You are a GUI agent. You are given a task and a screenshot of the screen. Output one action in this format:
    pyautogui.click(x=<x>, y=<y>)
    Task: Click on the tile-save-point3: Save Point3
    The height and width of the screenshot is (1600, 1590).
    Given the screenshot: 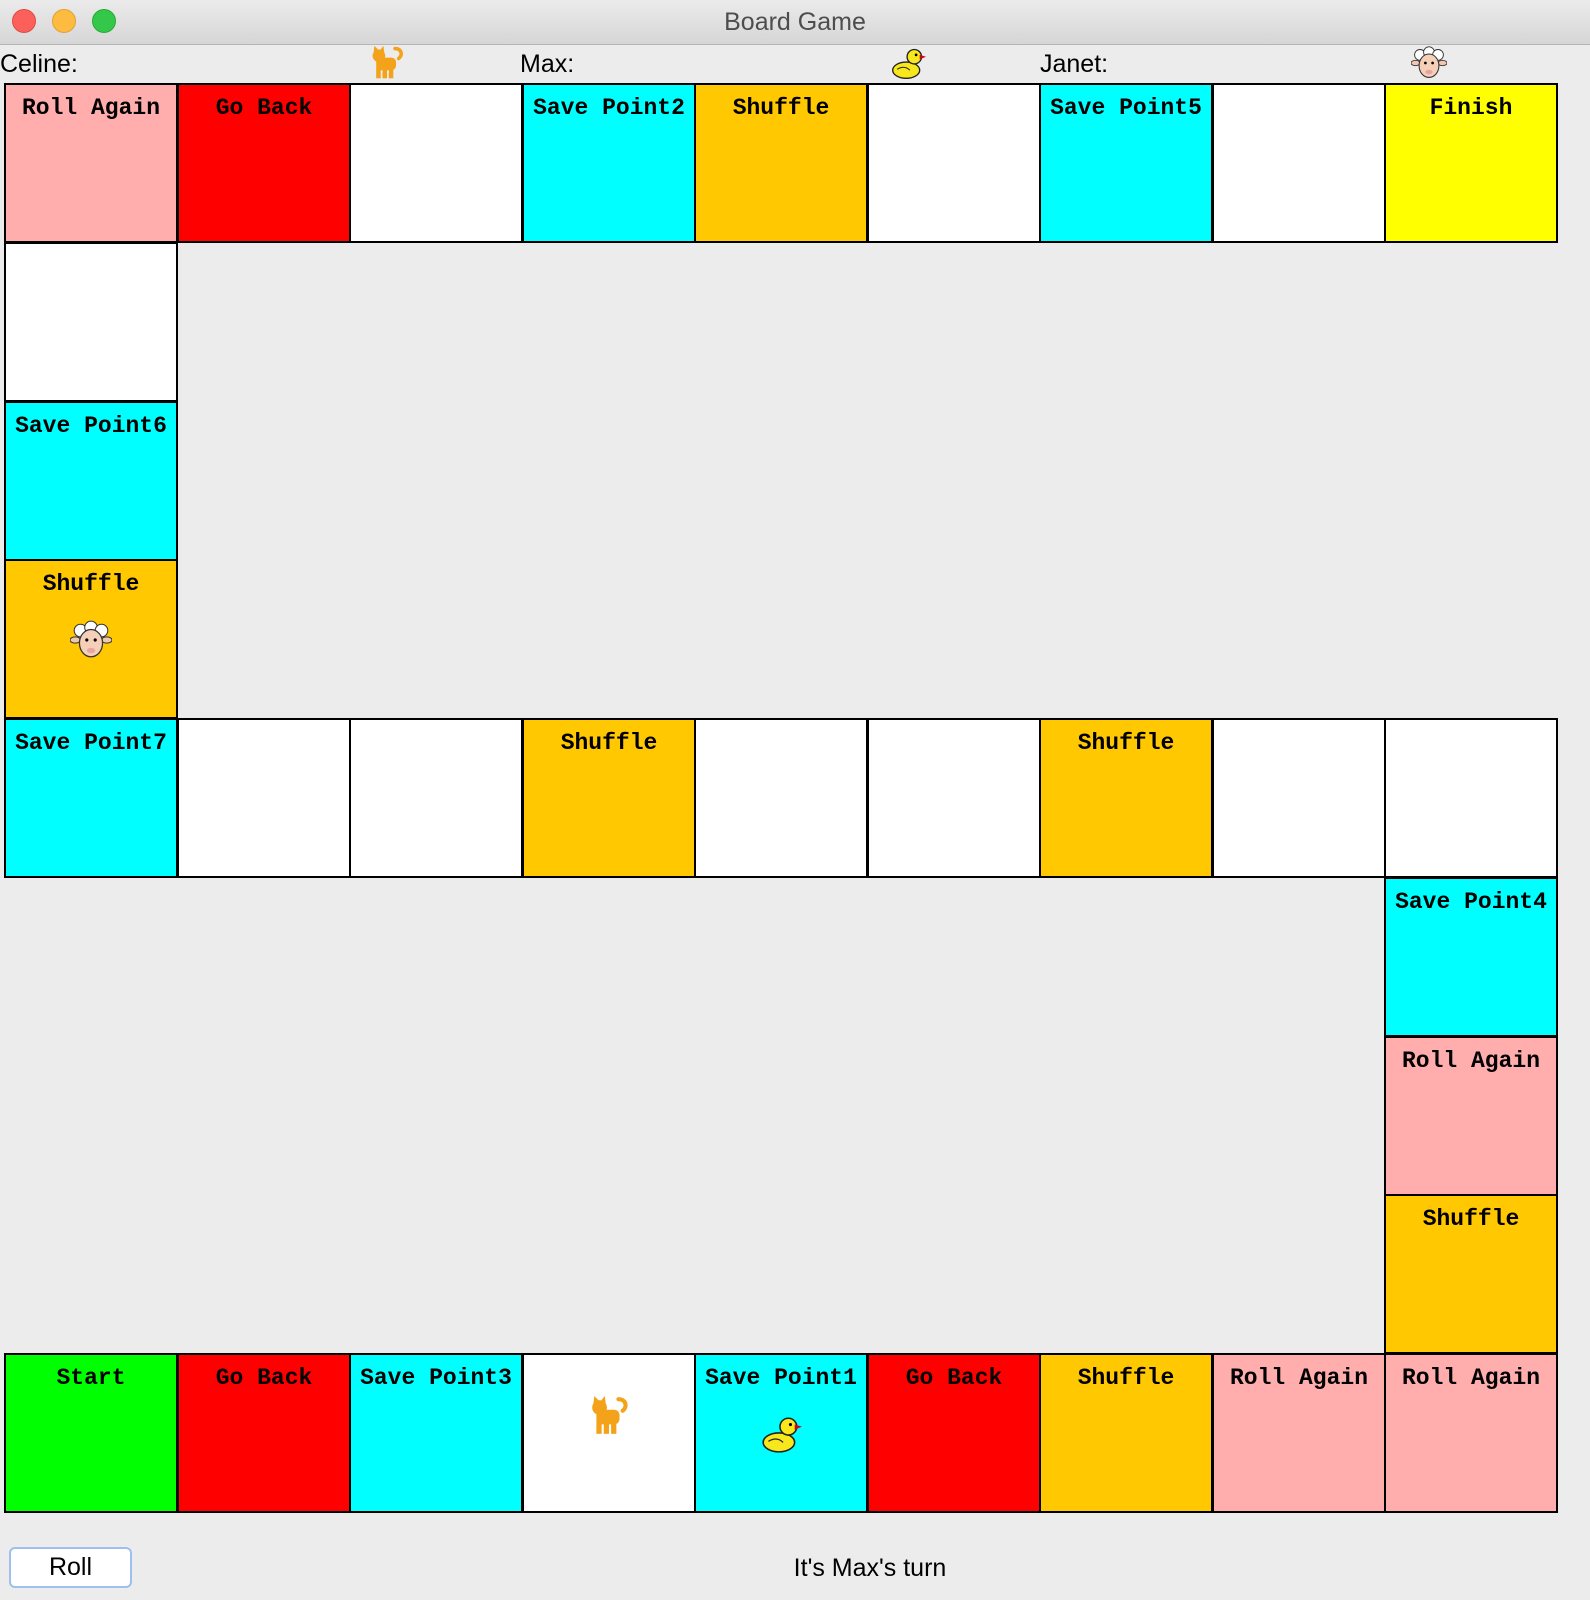 What is the action you would take?
    pyautogui.click(x=436, y=1433)
    